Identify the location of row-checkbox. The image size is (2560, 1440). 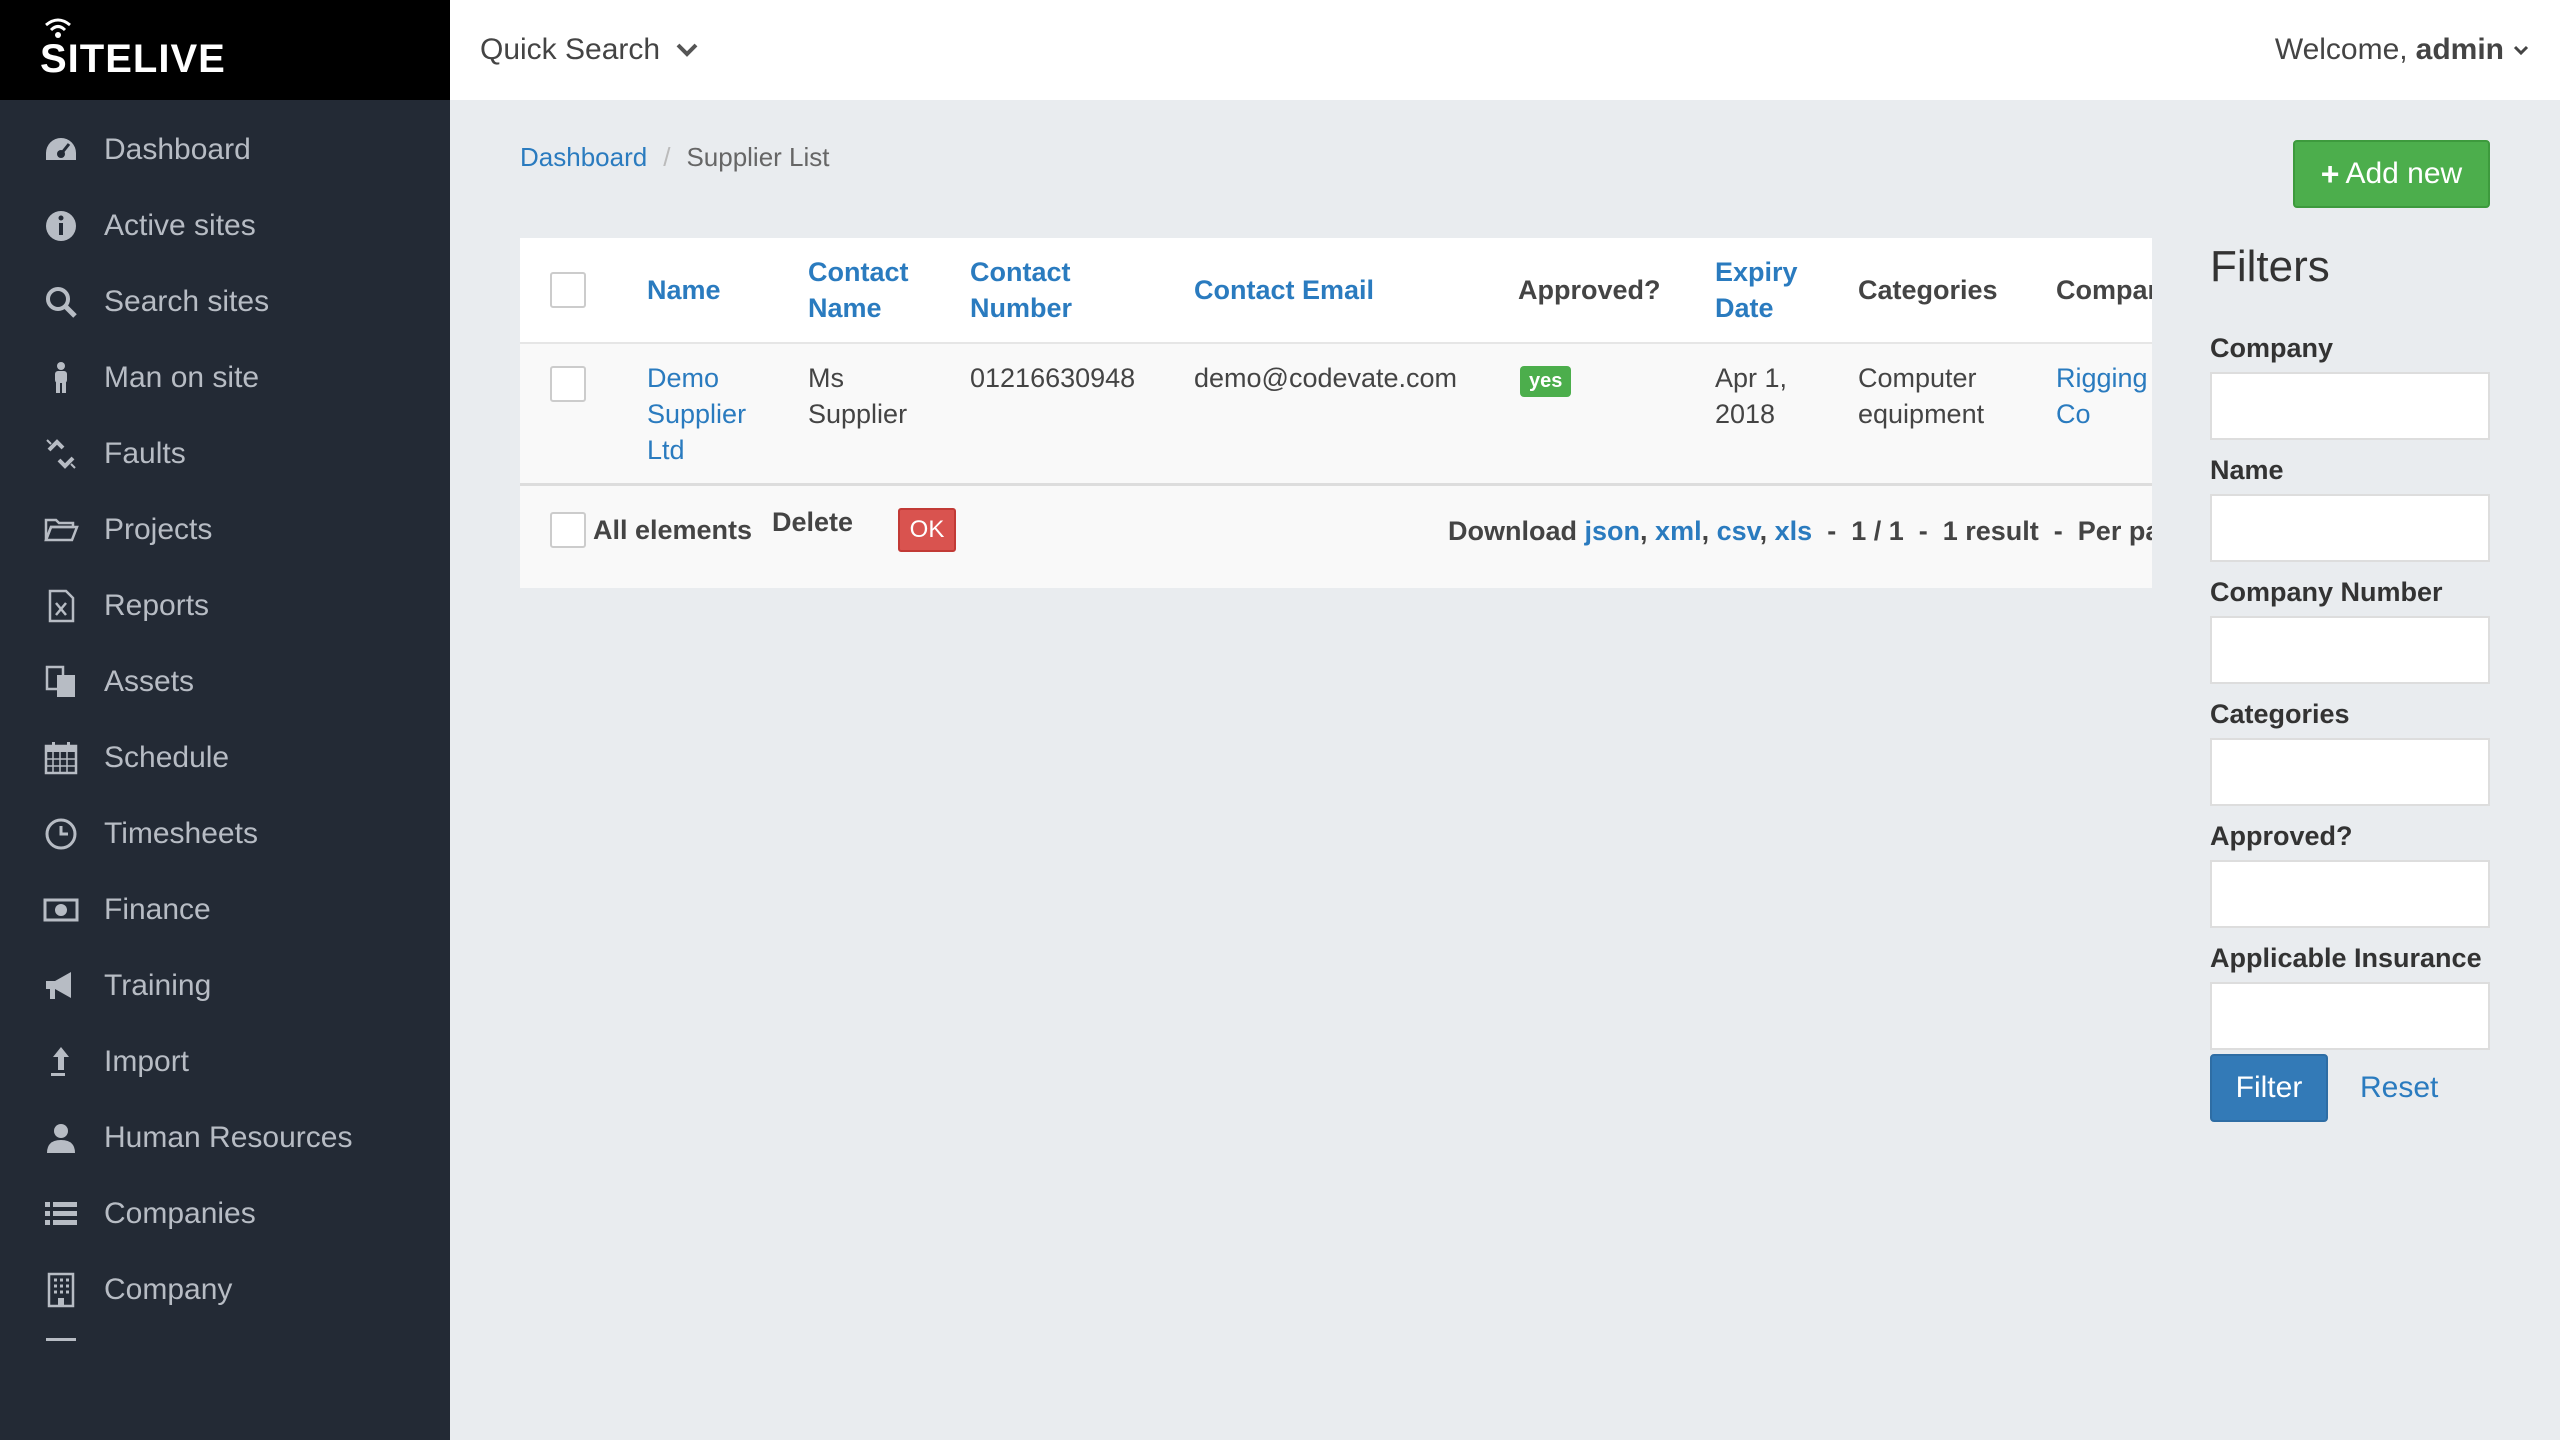
(568, 384).